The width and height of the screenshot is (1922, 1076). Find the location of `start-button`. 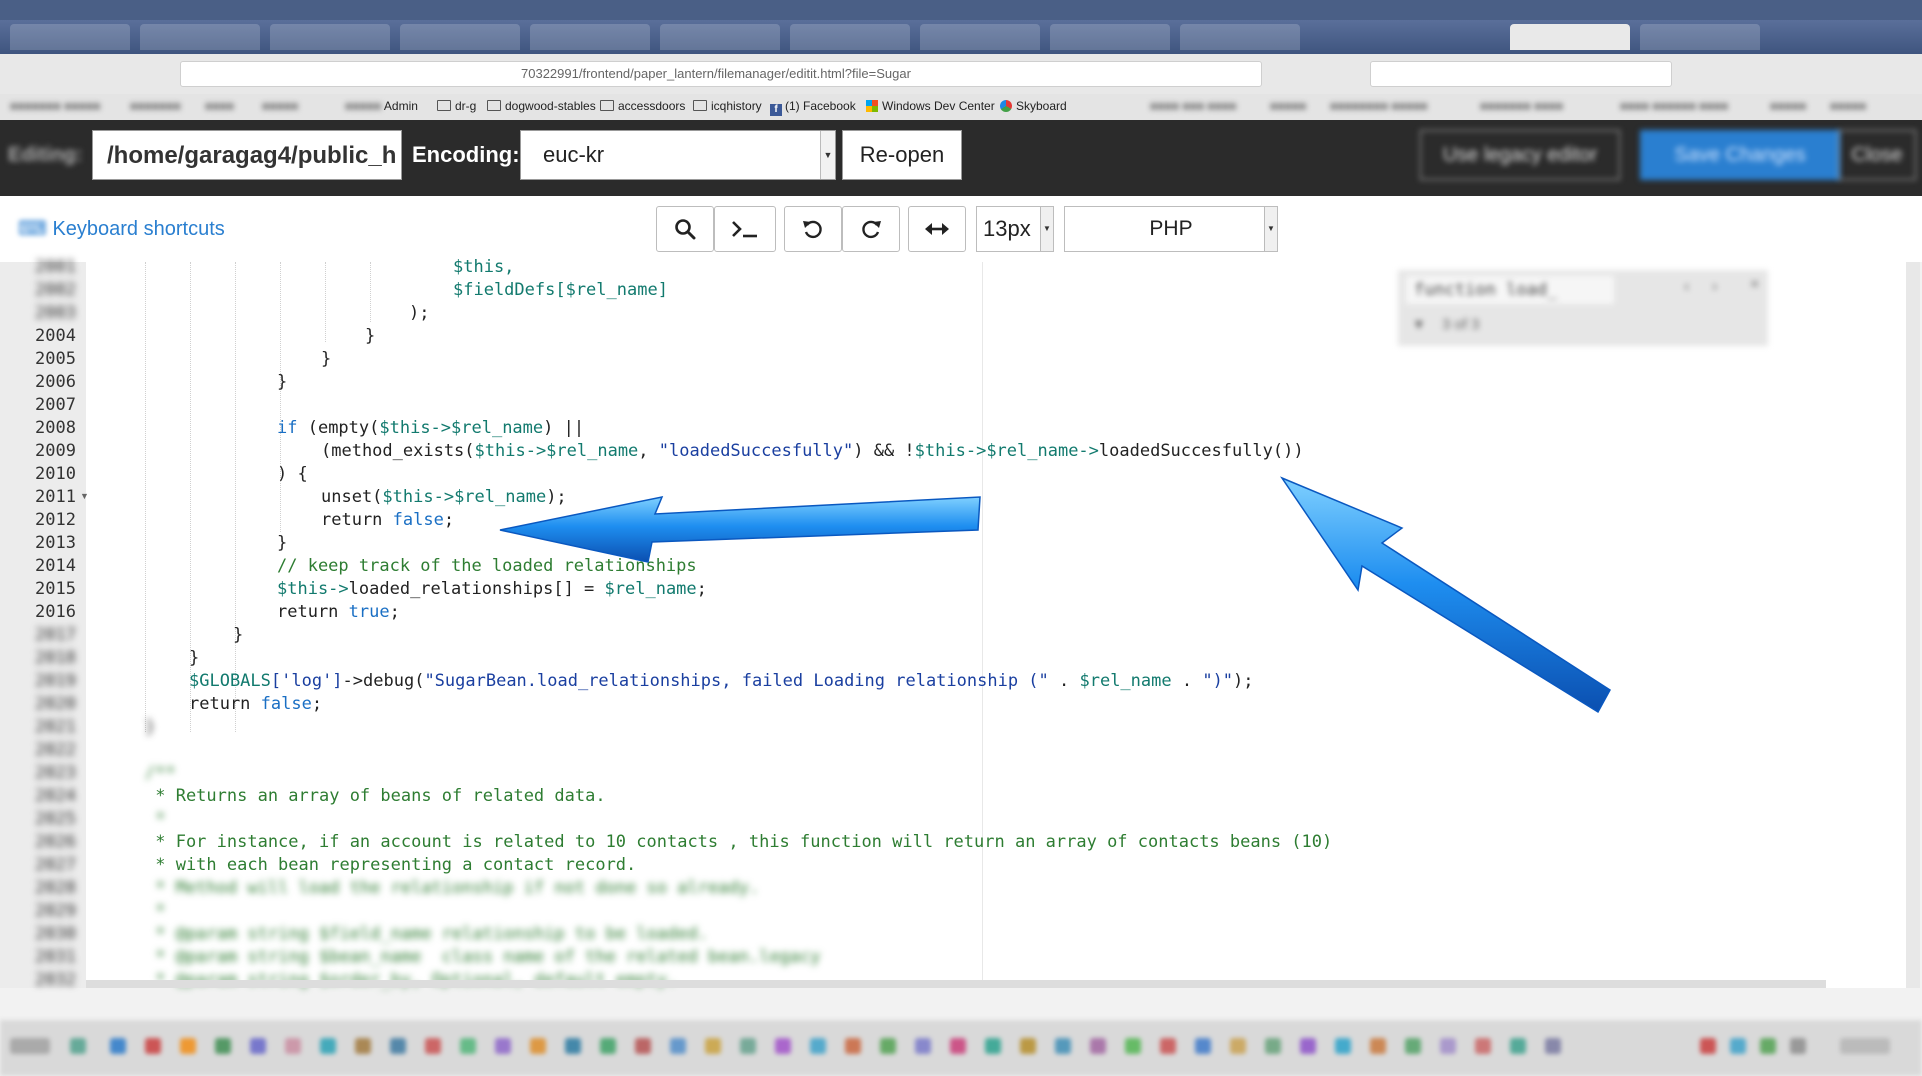

start-button is located at coordinates (30, 1046).